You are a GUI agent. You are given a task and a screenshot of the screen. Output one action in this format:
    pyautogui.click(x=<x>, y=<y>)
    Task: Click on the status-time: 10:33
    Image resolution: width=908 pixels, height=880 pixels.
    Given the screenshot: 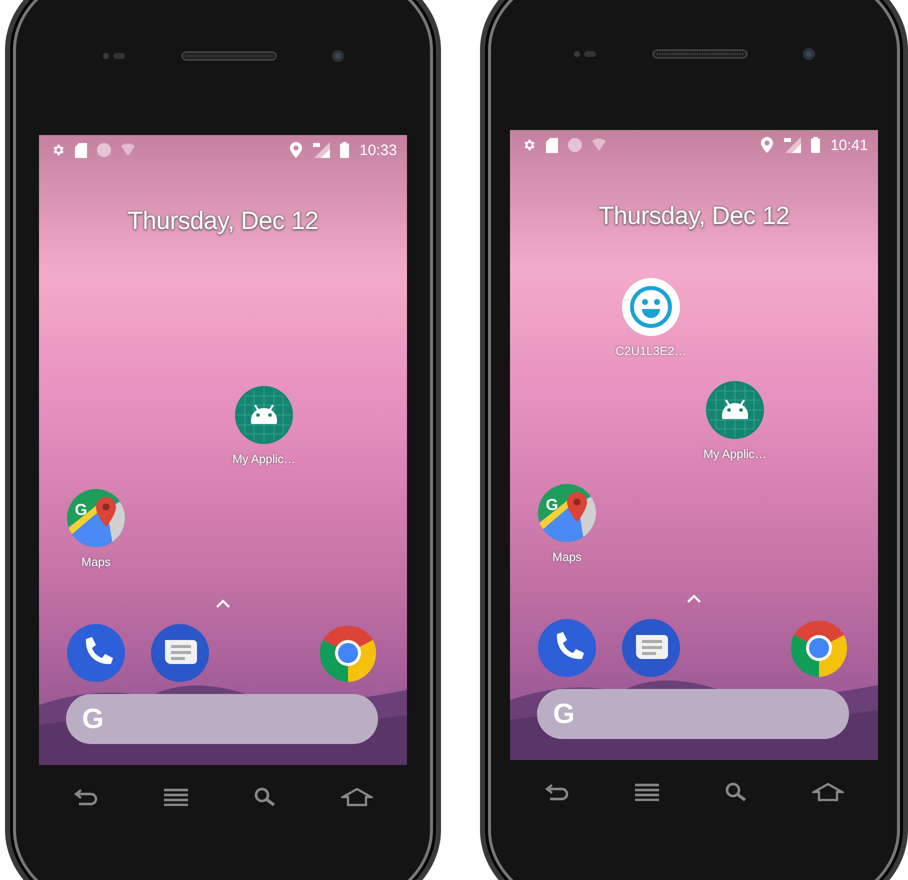 What is the action you would take?
    pyautogui.click(x=378, y=150)
    